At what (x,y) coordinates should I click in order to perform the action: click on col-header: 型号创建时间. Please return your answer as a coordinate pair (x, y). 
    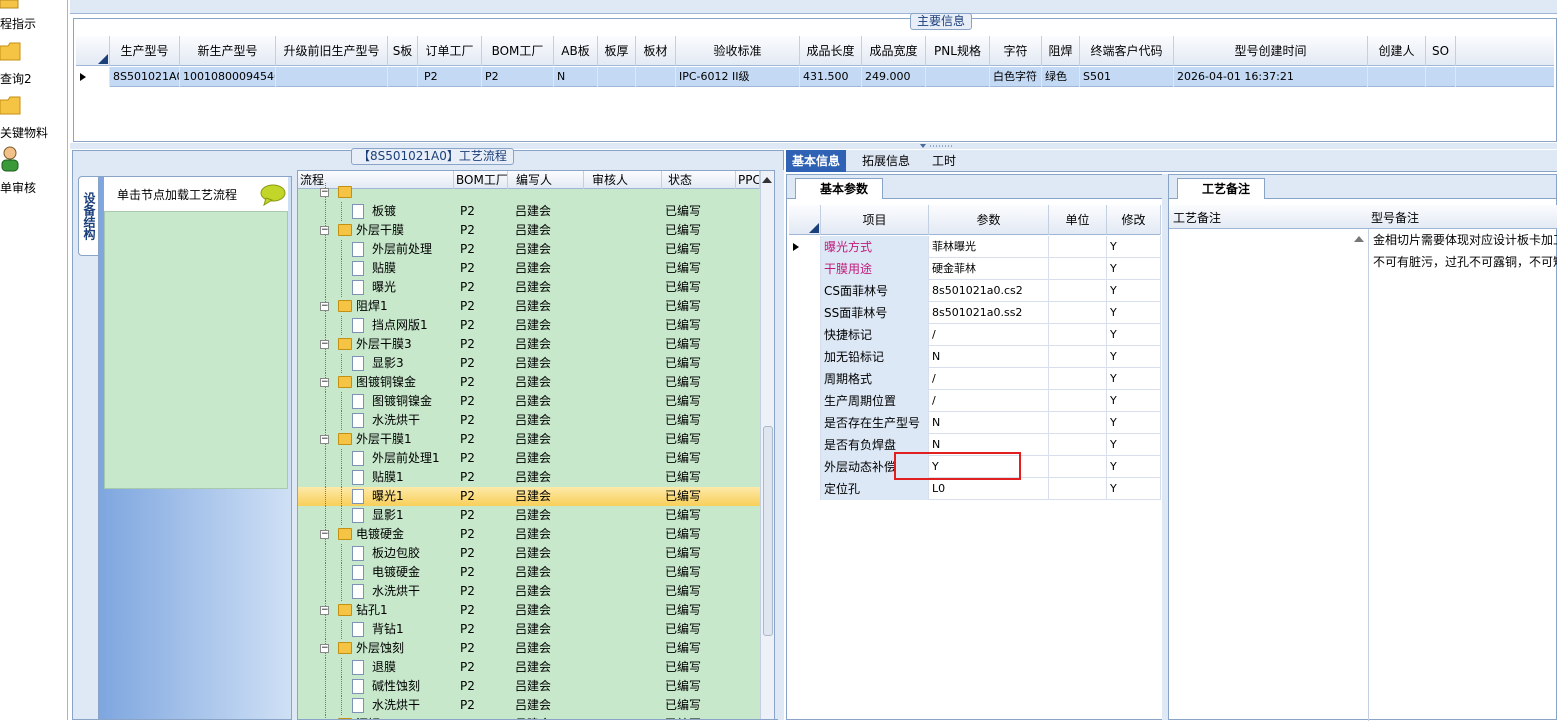
    Looking at the image, I should click on (1271, 51).